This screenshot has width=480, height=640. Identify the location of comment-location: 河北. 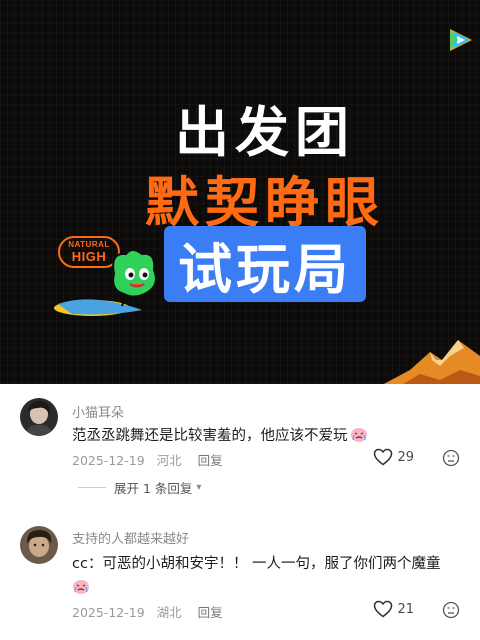
(169, 460).